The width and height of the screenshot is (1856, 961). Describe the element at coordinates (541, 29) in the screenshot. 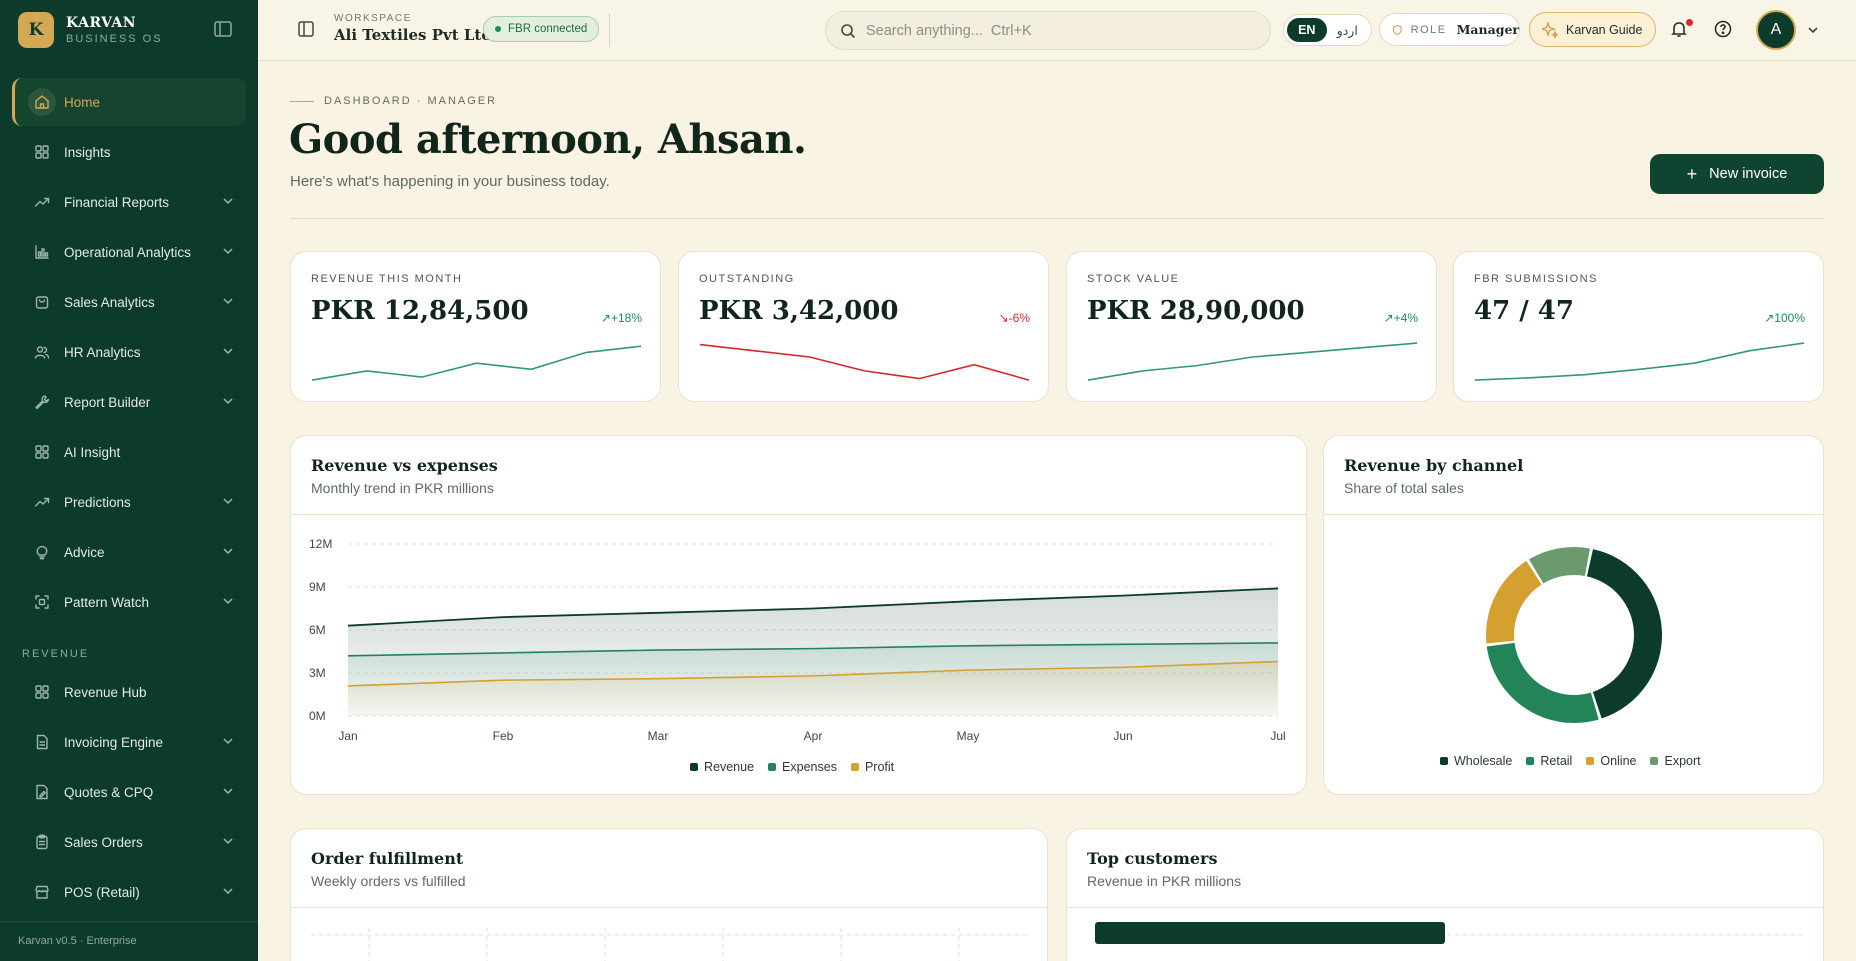

I see `fbr-status-badge: FBR connected` at that location.